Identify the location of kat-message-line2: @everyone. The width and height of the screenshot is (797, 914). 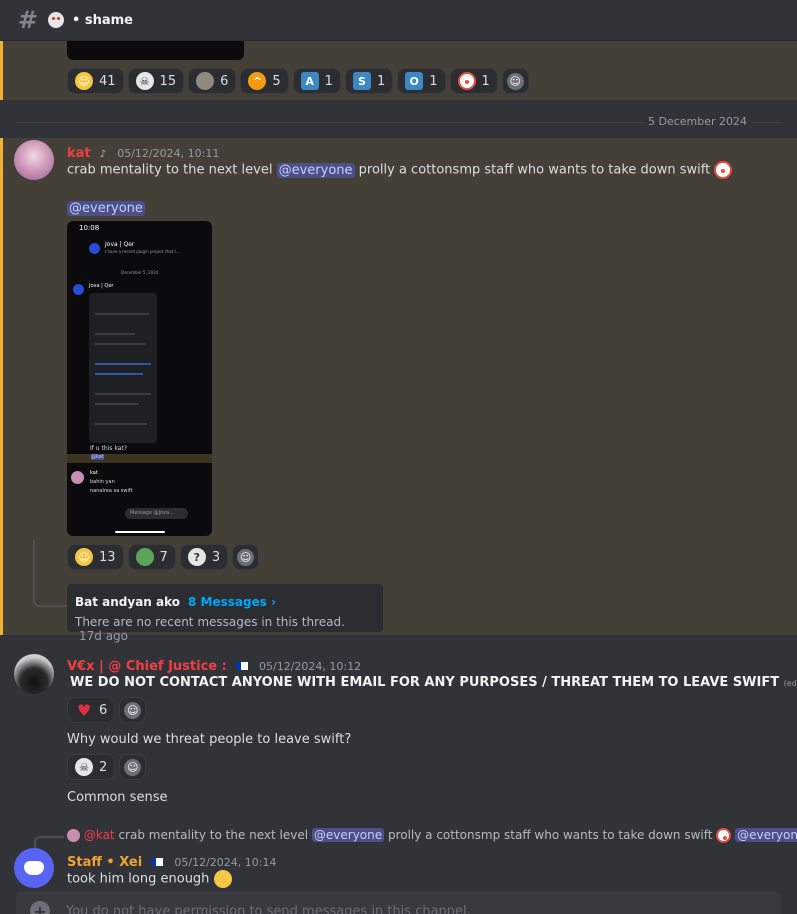
(106, 208).